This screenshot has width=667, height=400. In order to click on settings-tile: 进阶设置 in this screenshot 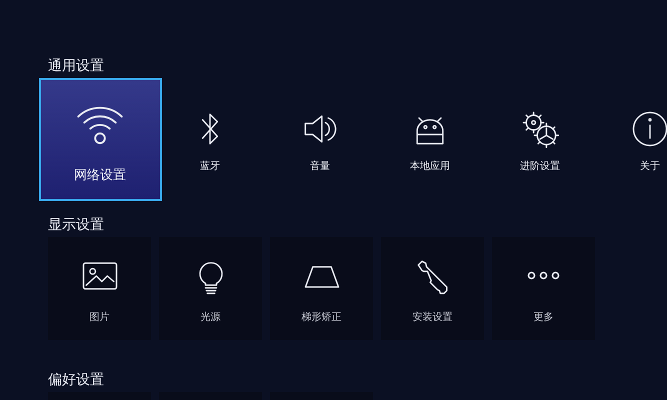, I will do `click(540, 139)`.